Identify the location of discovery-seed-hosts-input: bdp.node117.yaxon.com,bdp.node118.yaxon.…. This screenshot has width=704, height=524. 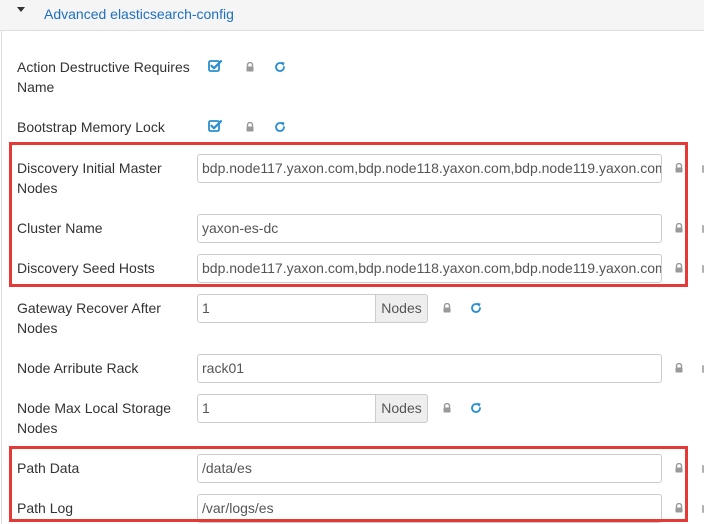
(429, 268).